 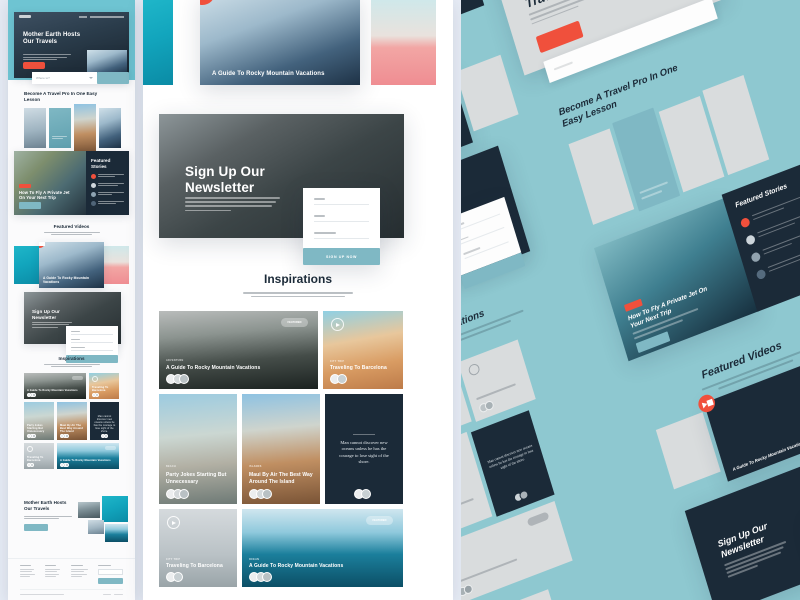 I want to click on featured-badge, so click(x=77, y=378).